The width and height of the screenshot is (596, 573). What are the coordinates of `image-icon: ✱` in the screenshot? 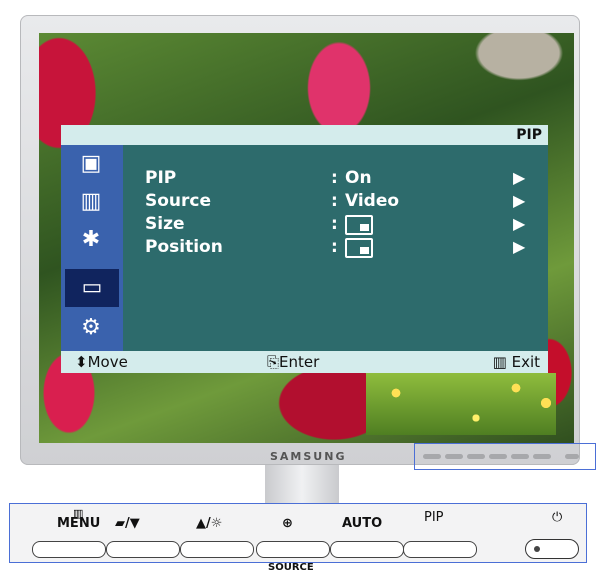 It's located at (91, 240).